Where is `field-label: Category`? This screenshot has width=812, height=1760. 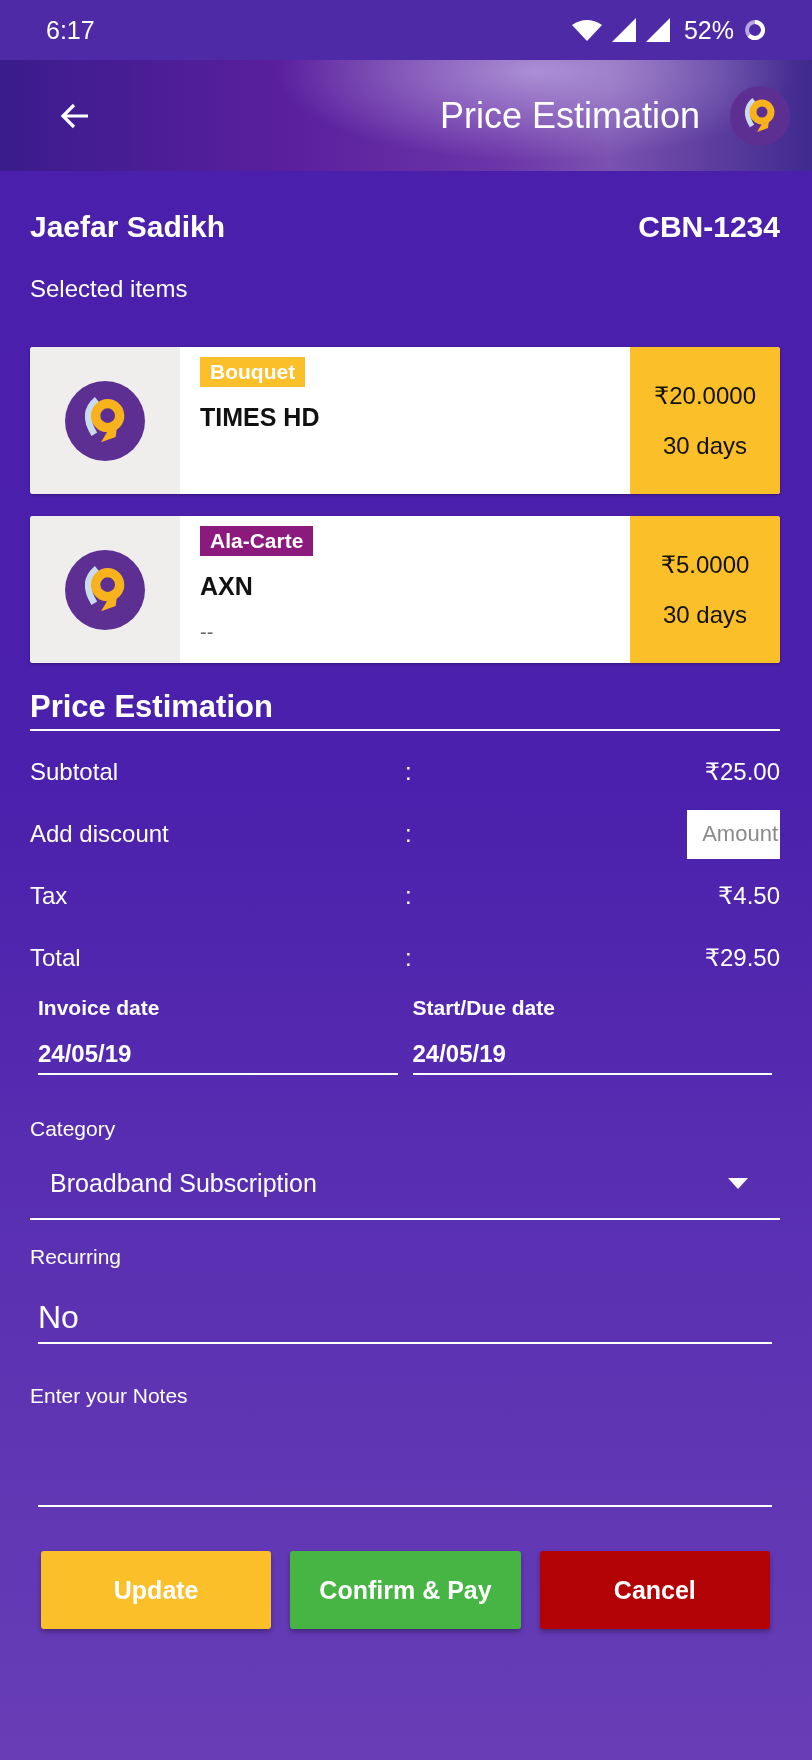
field-label: Category is located at coordinates (73, 1129).